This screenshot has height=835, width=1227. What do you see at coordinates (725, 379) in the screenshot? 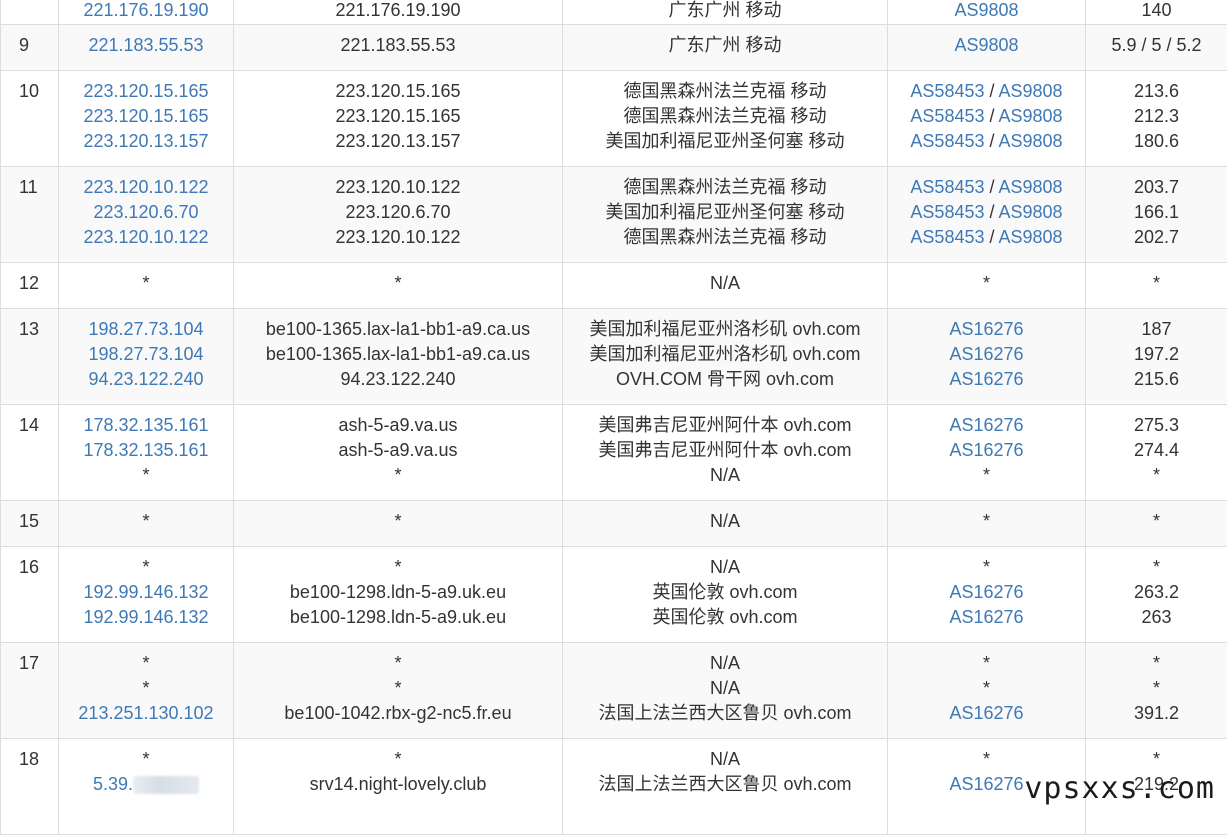
I see `location: OVH.COM 骨干网 ovh.com` at bounding box center [725, 379].